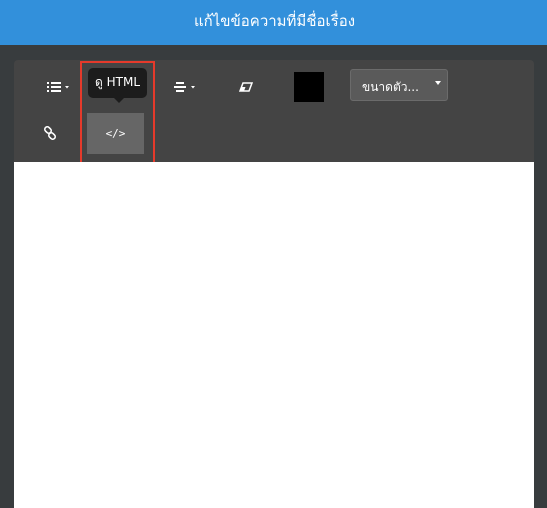 The width and height of the screenshot is (547, 508). I want to click on eraser-icon, so click(246, 87).